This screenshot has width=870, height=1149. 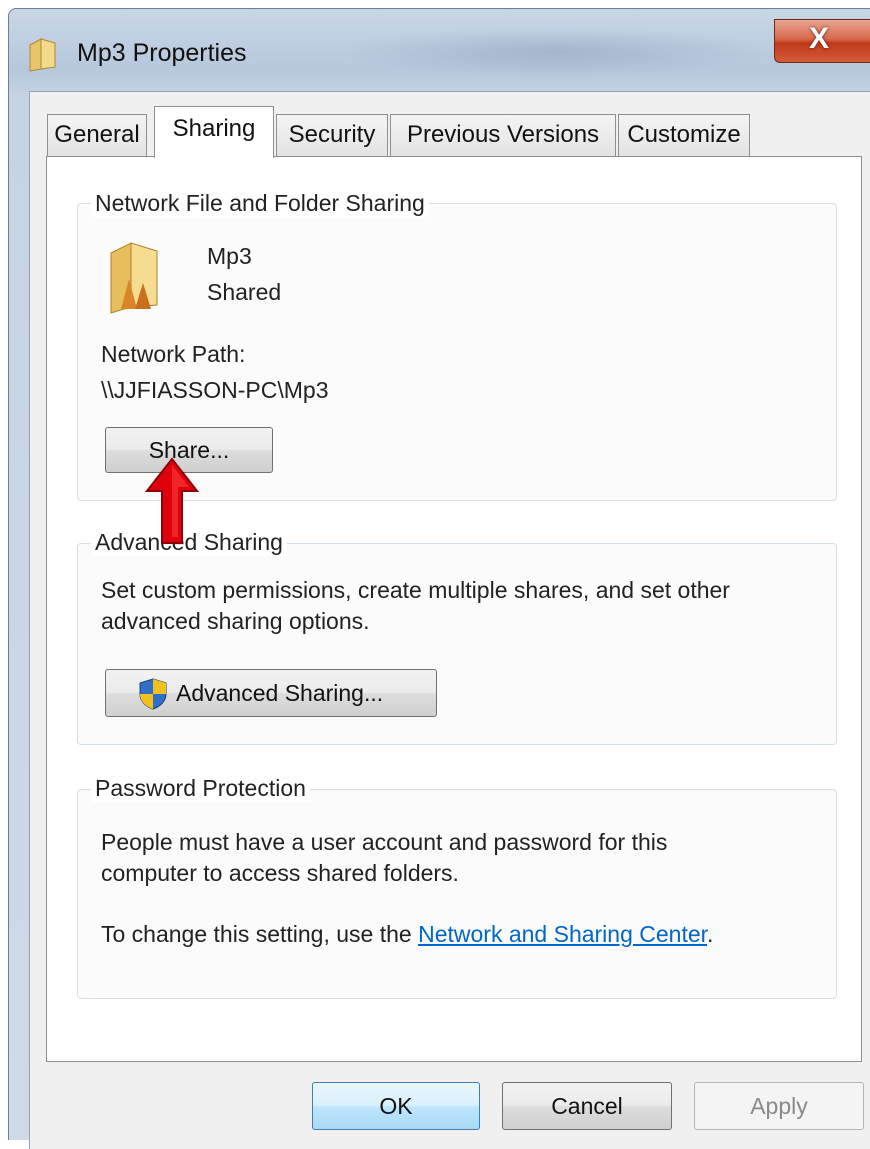 What do you see at coordinates (173, 354) in the screenshot?
I see `network-path-label: Network Path:` at bounding box center [173, 354].